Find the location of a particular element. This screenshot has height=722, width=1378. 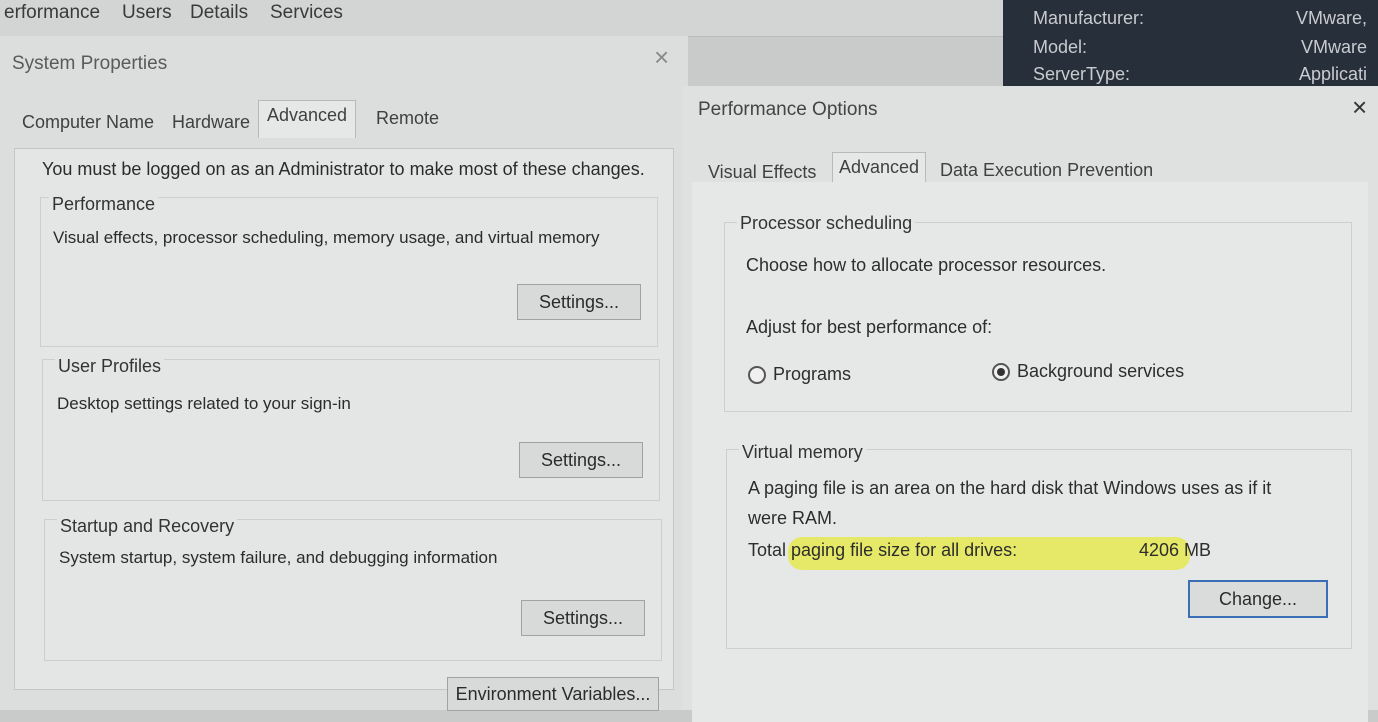

group-title: User Profiles is located at coordinates (110, 366).